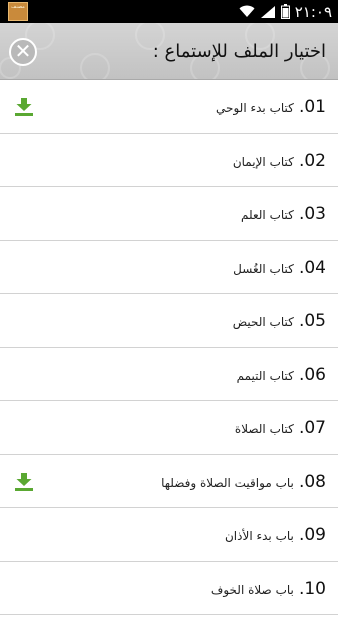 Image resolution: width=338 pixels, height=617 pixels. Describe the element at coordinates (263, 161) in the screenshot. I see `list-item-label: كتاب الإيمان` at that location.